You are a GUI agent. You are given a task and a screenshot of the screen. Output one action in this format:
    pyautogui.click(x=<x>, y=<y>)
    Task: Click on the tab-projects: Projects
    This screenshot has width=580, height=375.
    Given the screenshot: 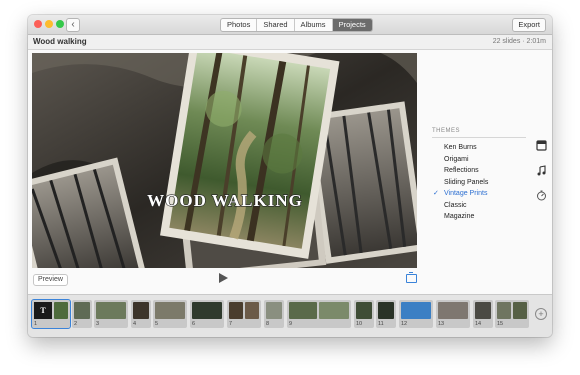 What is the action you would take?
    pyautogui.click(x=352, y=25)
    